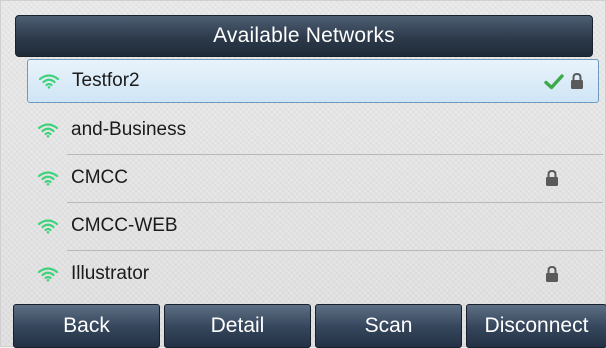  I want to click on disconnect-button: Disconnect, so click(536, 326).